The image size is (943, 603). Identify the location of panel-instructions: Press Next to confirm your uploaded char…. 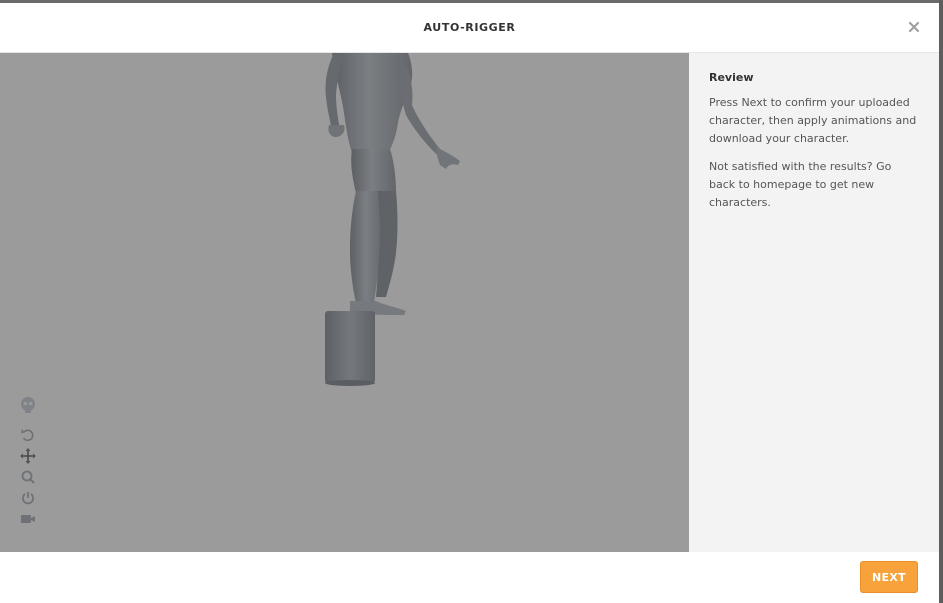
(813, 120).